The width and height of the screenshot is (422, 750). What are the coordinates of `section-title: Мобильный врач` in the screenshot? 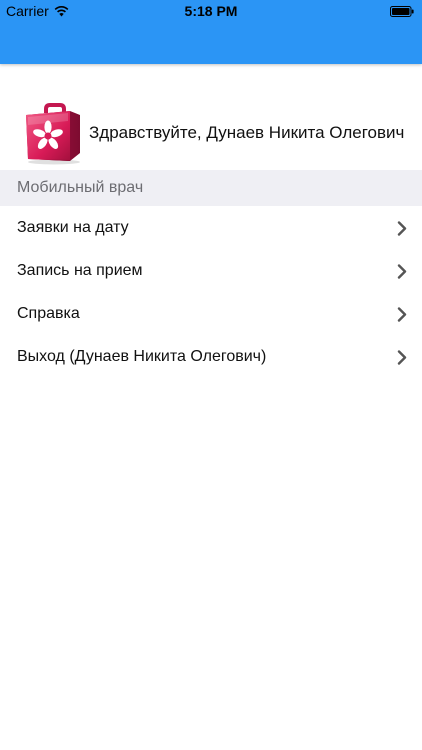 It's located at (80, 187).